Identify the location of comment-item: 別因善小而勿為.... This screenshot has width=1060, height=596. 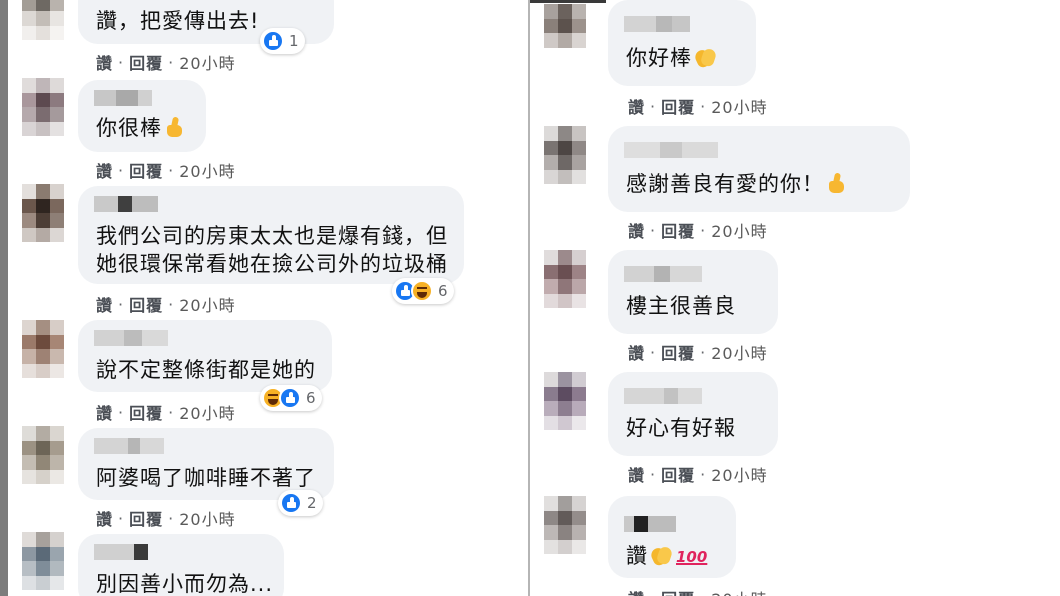
(262, 564).